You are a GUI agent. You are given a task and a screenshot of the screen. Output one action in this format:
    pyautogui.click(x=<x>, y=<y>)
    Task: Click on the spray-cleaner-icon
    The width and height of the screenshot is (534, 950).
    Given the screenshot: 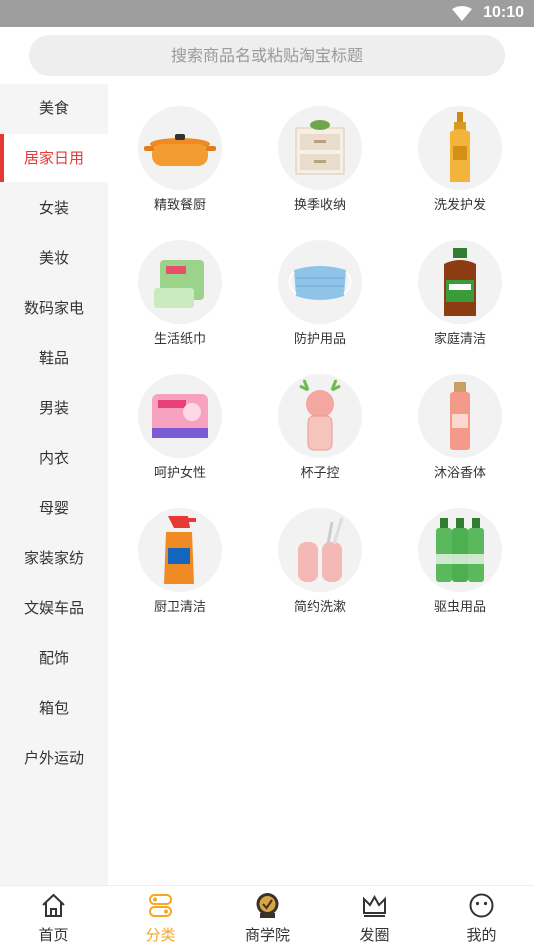 What is the action you would take?
    pyautogui.click(x=180, y=550)
    